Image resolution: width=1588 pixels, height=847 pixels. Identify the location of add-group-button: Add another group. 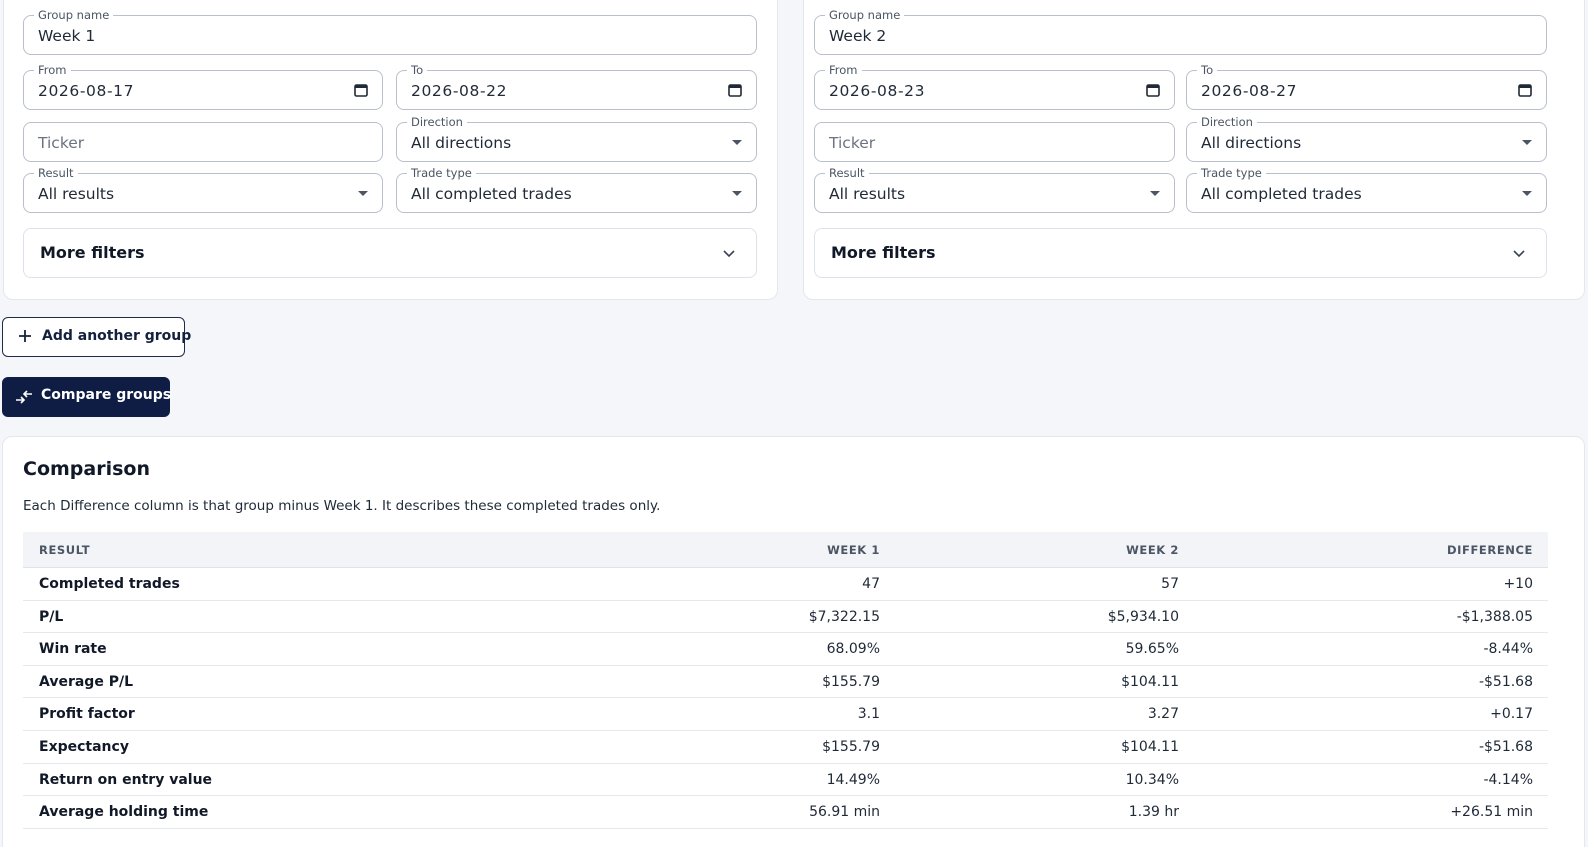
(96, 337).